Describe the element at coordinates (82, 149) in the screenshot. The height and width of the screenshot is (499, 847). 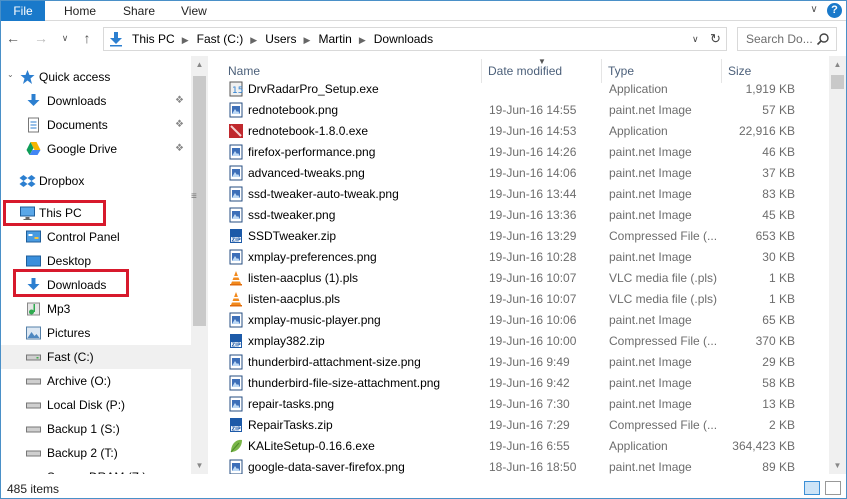
I see `nav-label: Google Drive` at that location.